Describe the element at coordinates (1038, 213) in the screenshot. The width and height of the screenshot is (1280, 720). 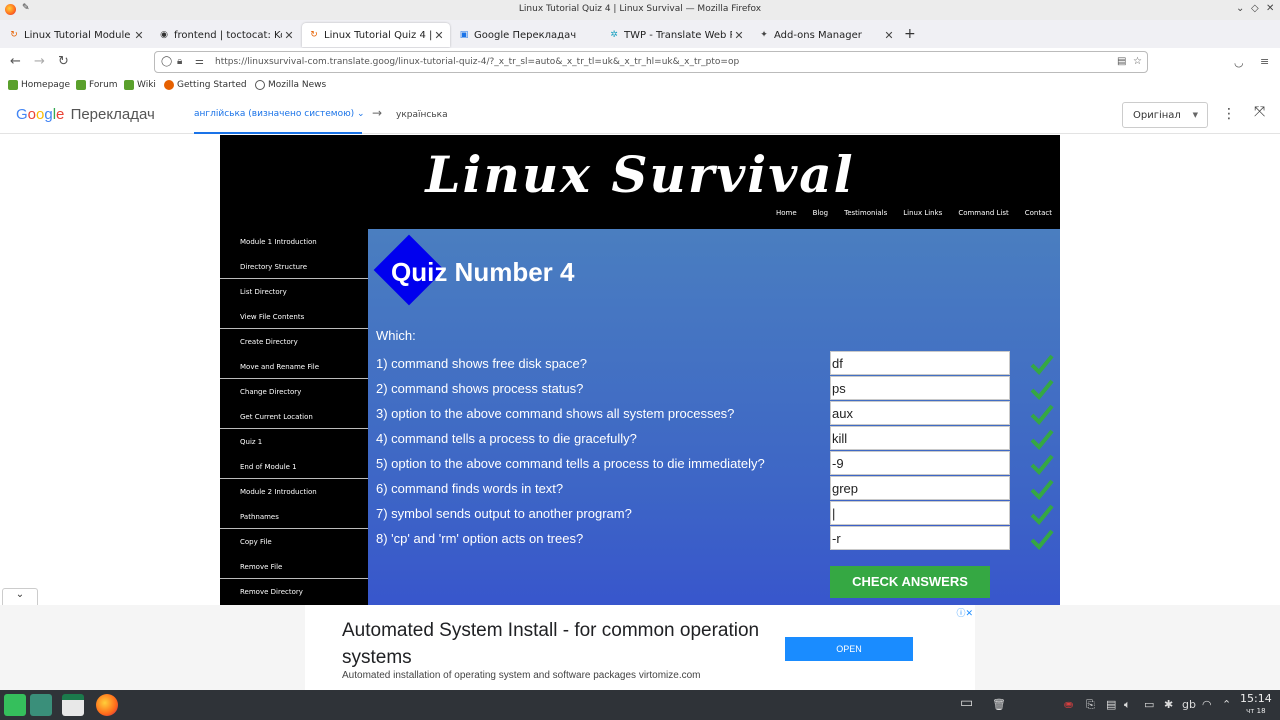
I see `nav-contact: Contact` at that location.